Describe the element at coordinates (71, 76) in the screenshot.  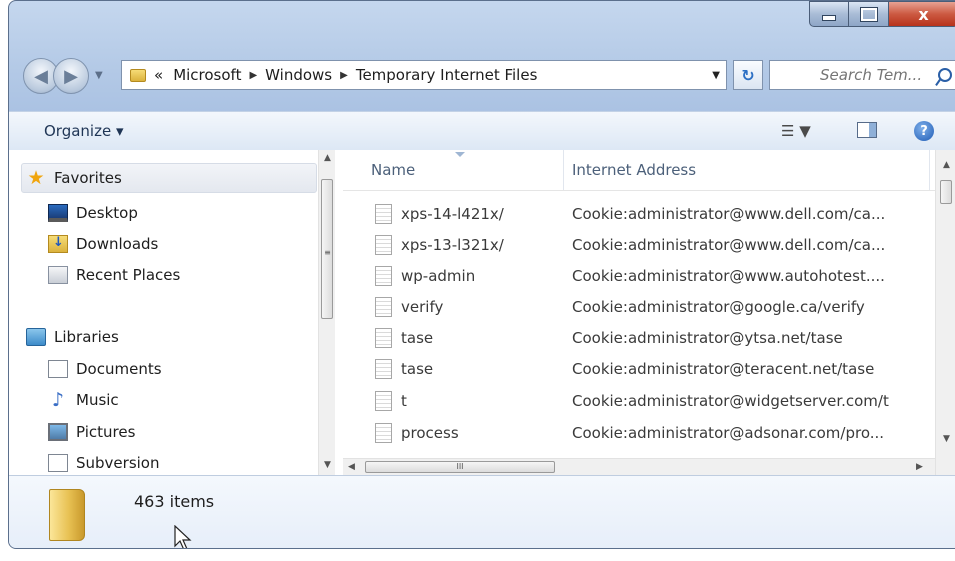
I see `forward-button: ▶` at that location.